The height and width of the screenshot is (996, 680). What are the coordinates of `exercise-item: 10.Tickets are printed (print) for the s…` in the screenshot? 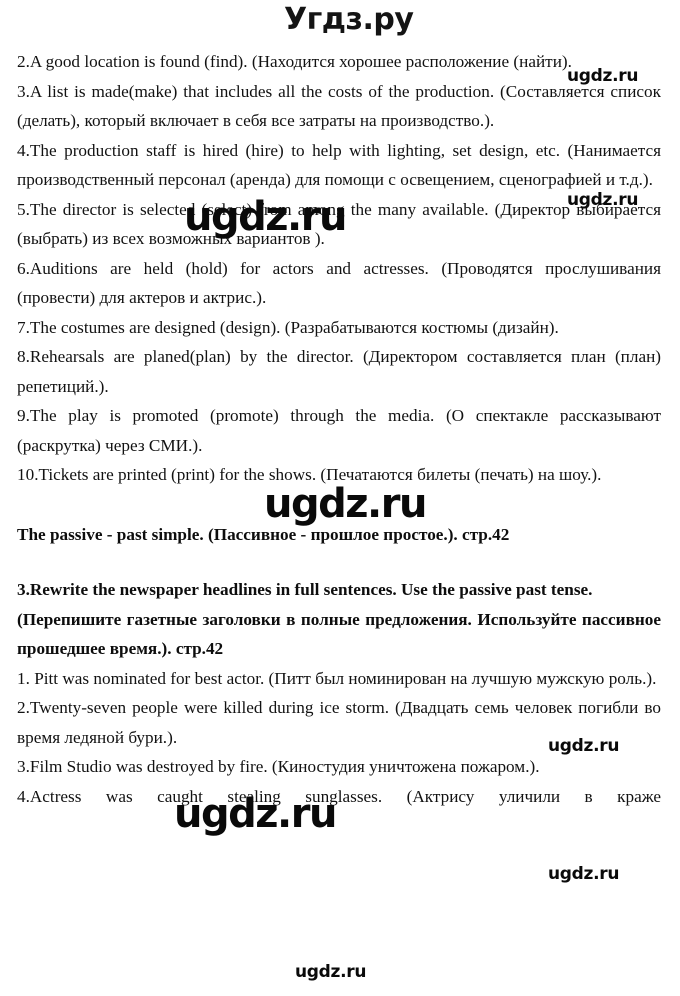 It's located at (309, 474).